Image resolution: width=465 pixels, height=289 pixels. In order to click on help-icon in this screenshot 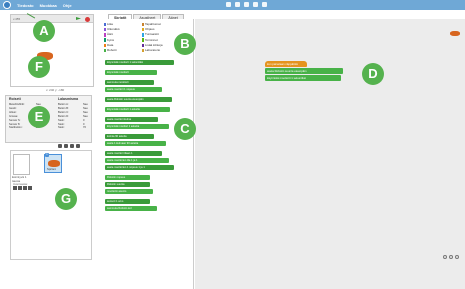, I will do `click(264, 4)`.